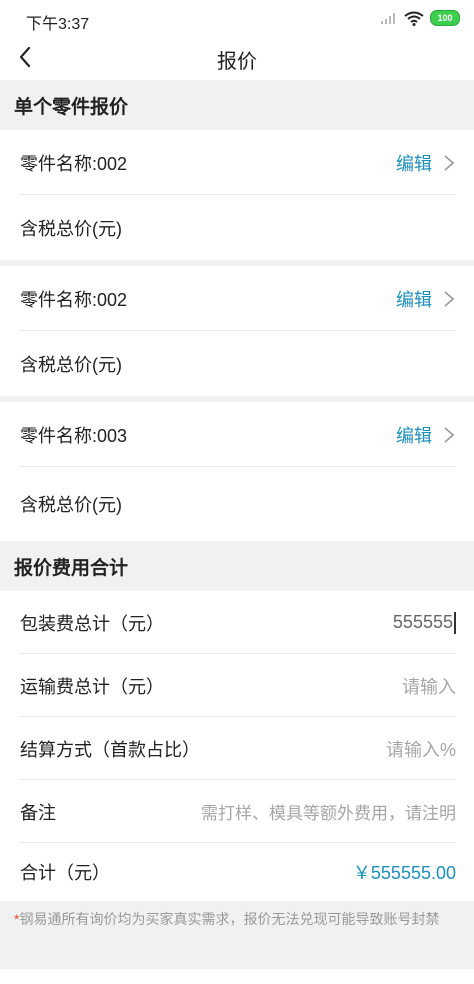 The height and width of the screenshot is (984, 474). Describe the element at coordinates (445, 18) in the screenshot. I see `battery-icon: 100` at that location.